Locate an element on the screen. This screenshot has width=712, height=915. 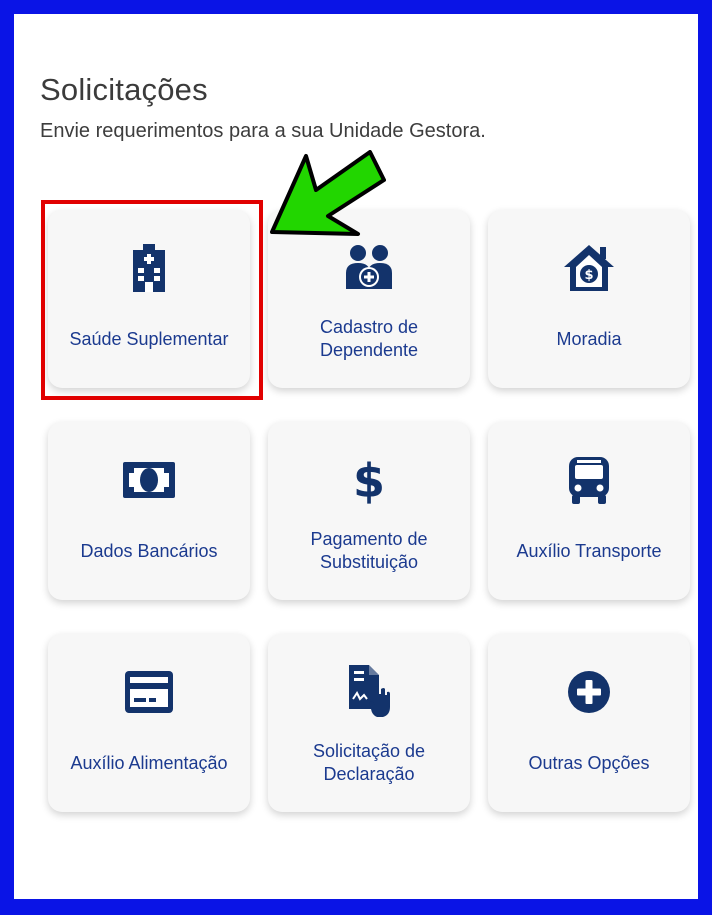
banknote-icon is located at coordinates (149, 480).